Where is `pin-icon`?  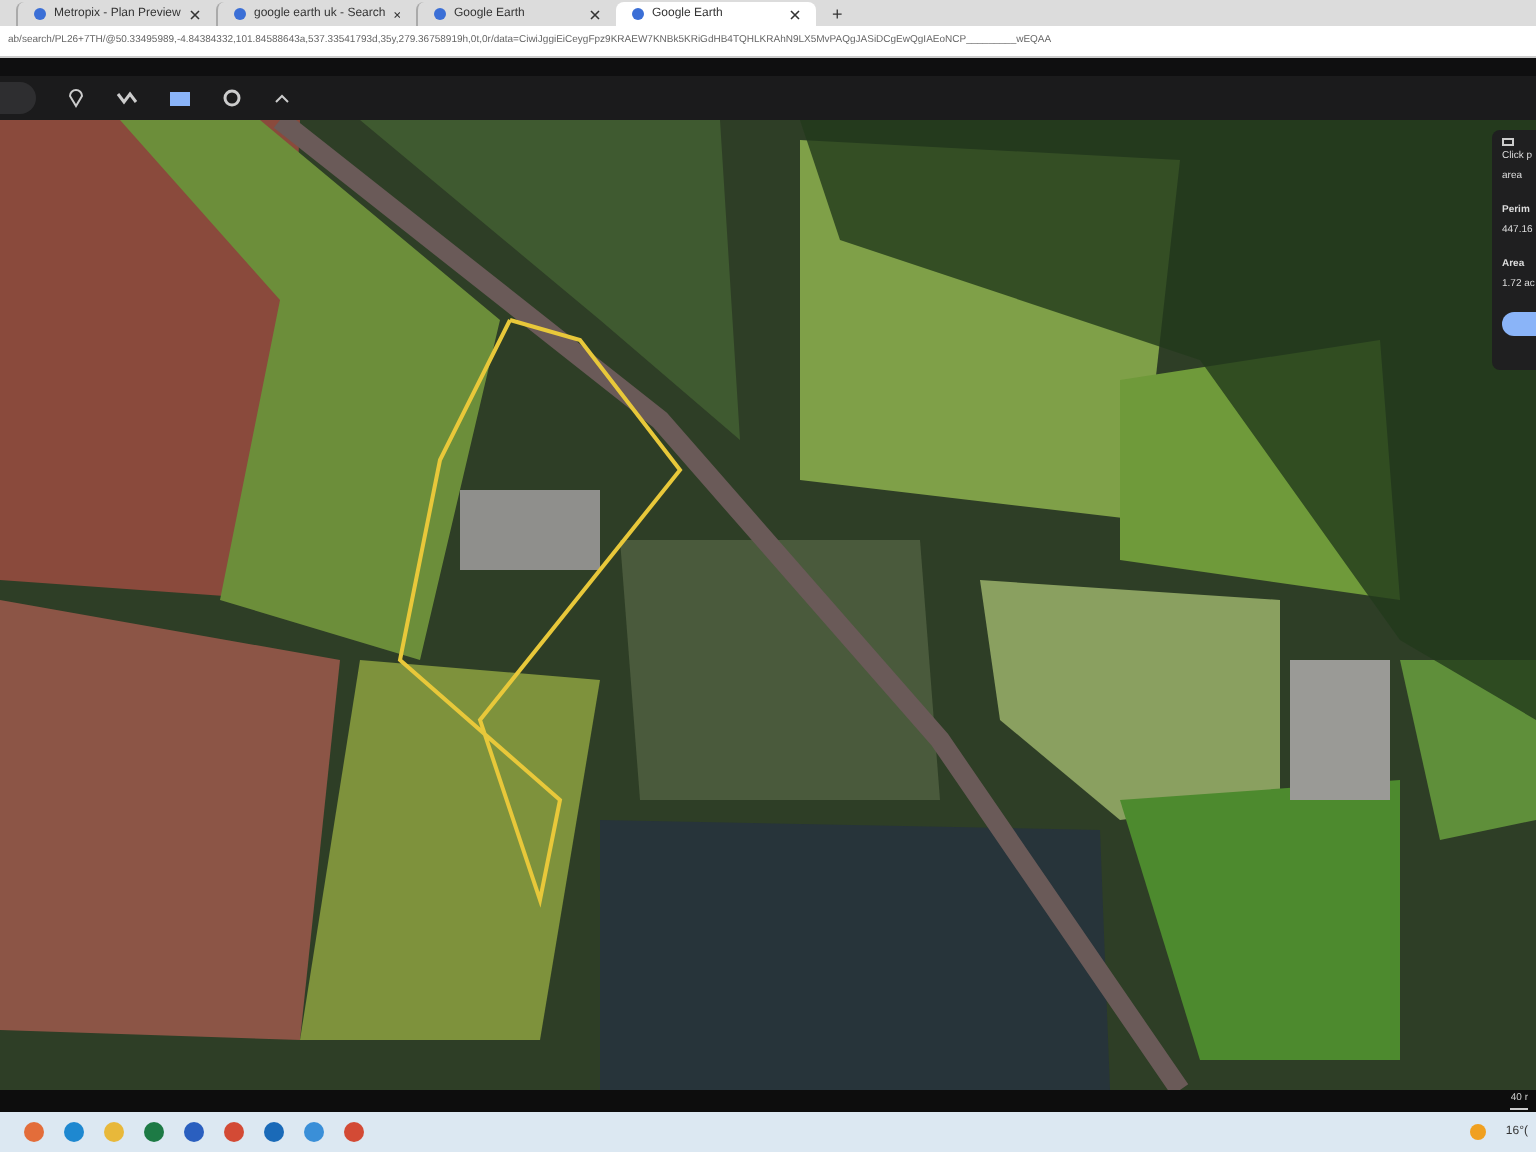
pin-icon is located at coordinates (76, 98).